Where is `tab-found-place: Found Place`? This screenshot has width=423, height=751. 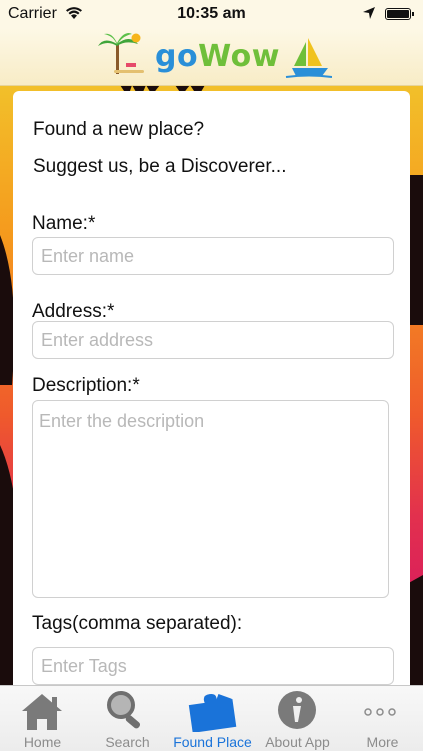 tab-found-place: Found Place is located at coordinates (212, 718).